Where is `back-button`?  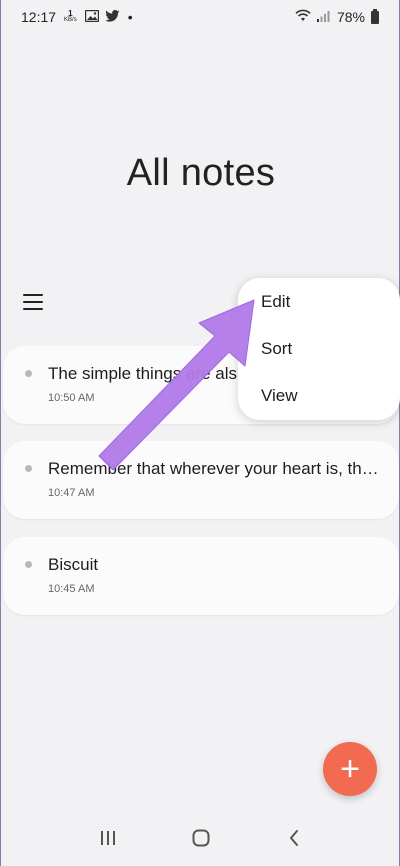
back-button is located at coordinates (294, 838).